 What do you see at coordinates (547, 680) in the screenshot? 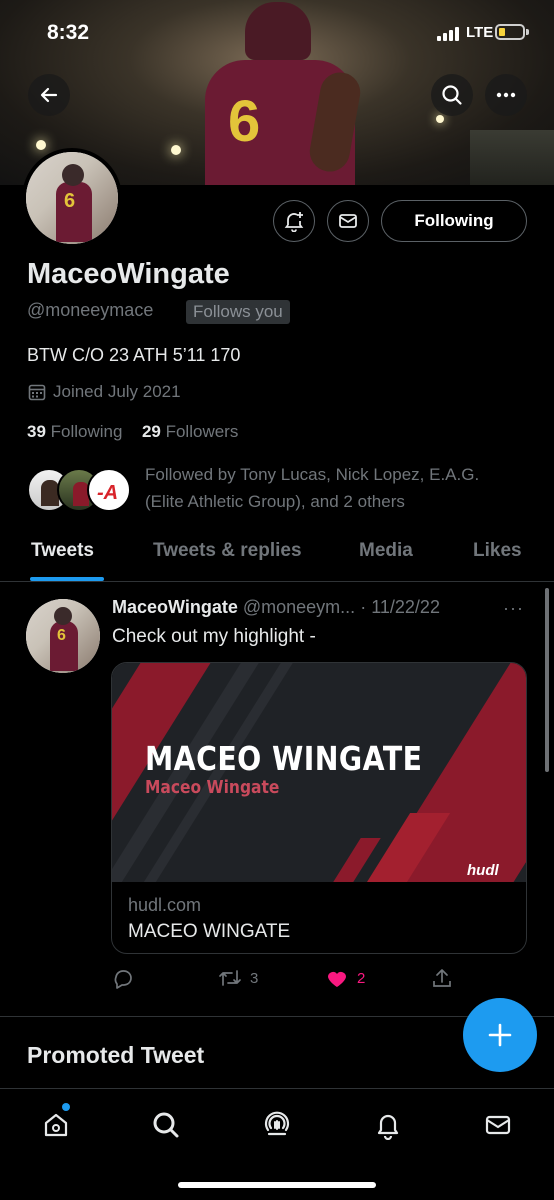
I see `scrollbar` at bounding box center [547, 680].